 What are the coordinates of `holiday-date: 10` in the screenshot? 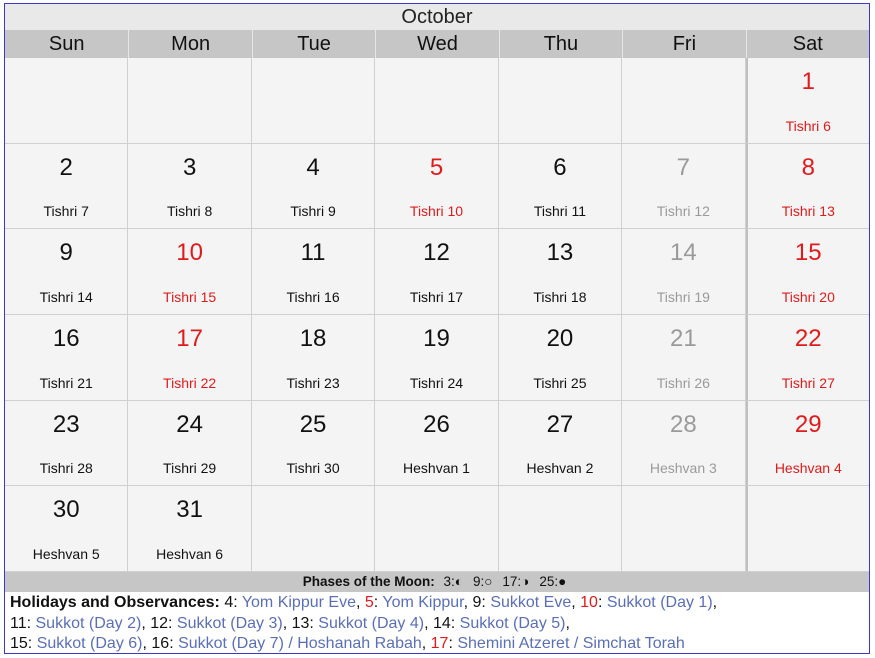 It's located at (589, 603).